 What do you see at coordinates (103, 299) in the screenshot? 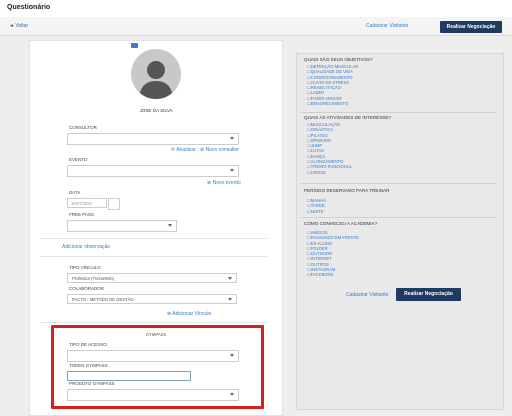
I see `colaborador-value: PACTO - MÉTODO DE GESTÃO` at bounding box center [103, 299].